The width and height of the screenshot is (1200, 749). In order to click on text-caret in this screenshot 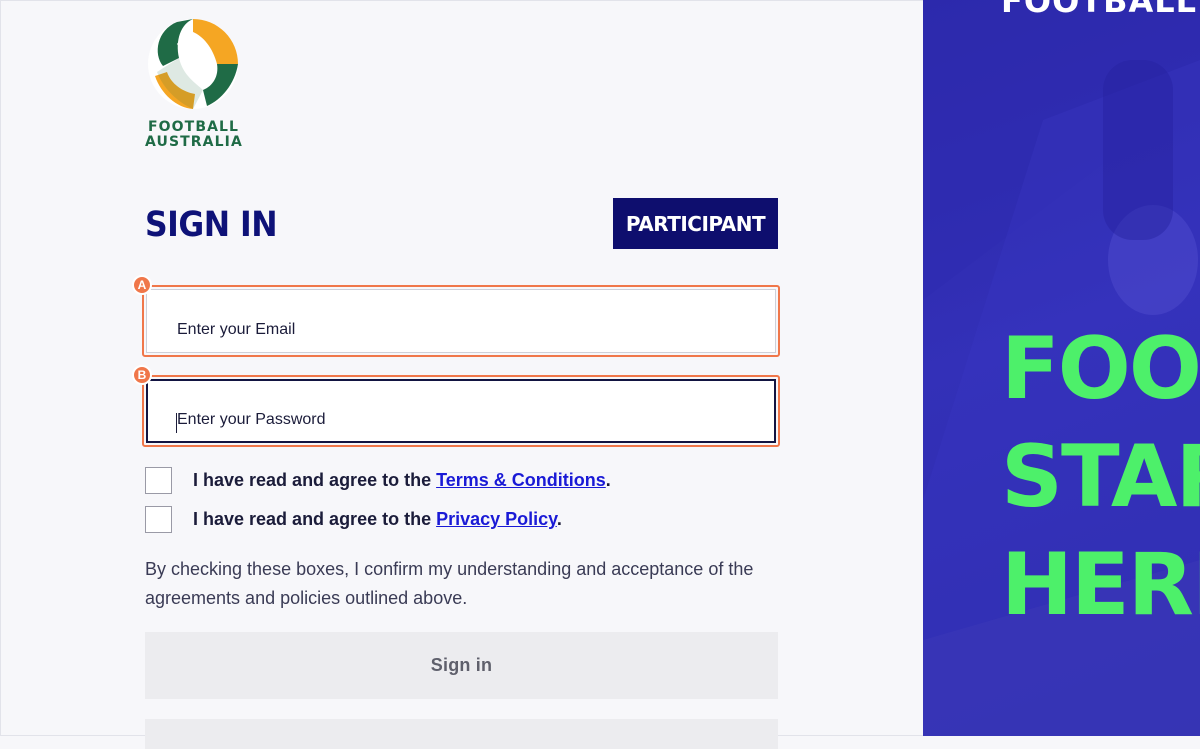, I will do `click(176, 423)`.